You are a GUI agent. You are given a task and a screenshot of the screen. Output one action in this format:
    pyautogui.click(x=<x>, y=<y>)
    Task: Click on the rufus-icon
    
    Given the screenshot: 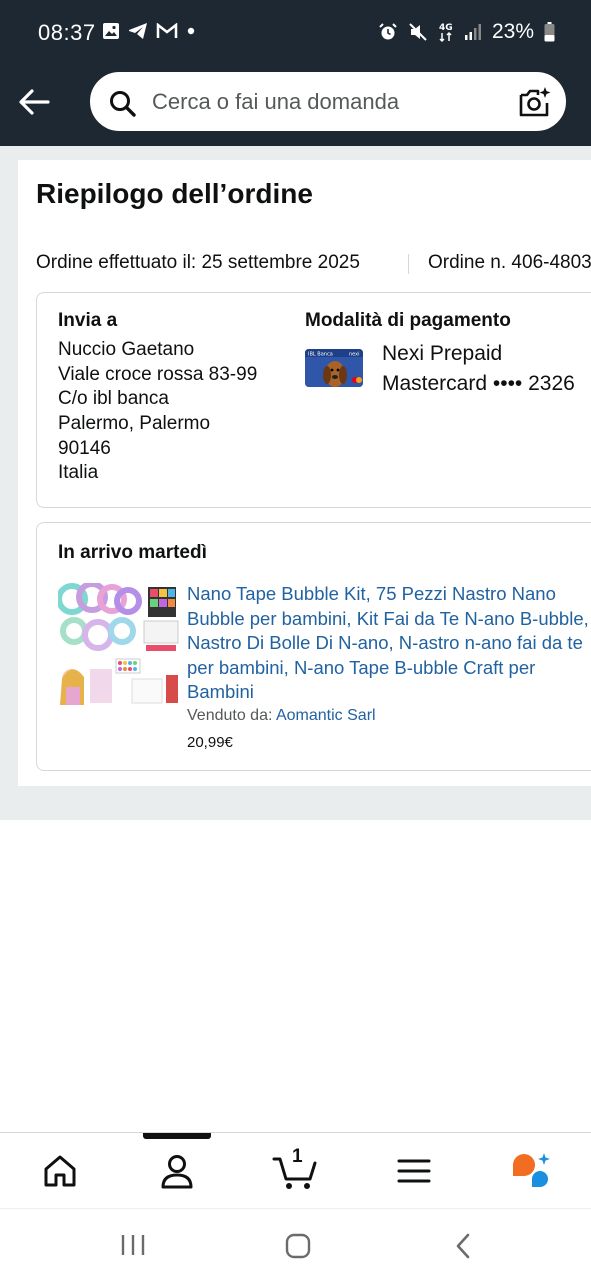 What is the action you would take?
    pyautogui.click(x=531, y=1170)
    